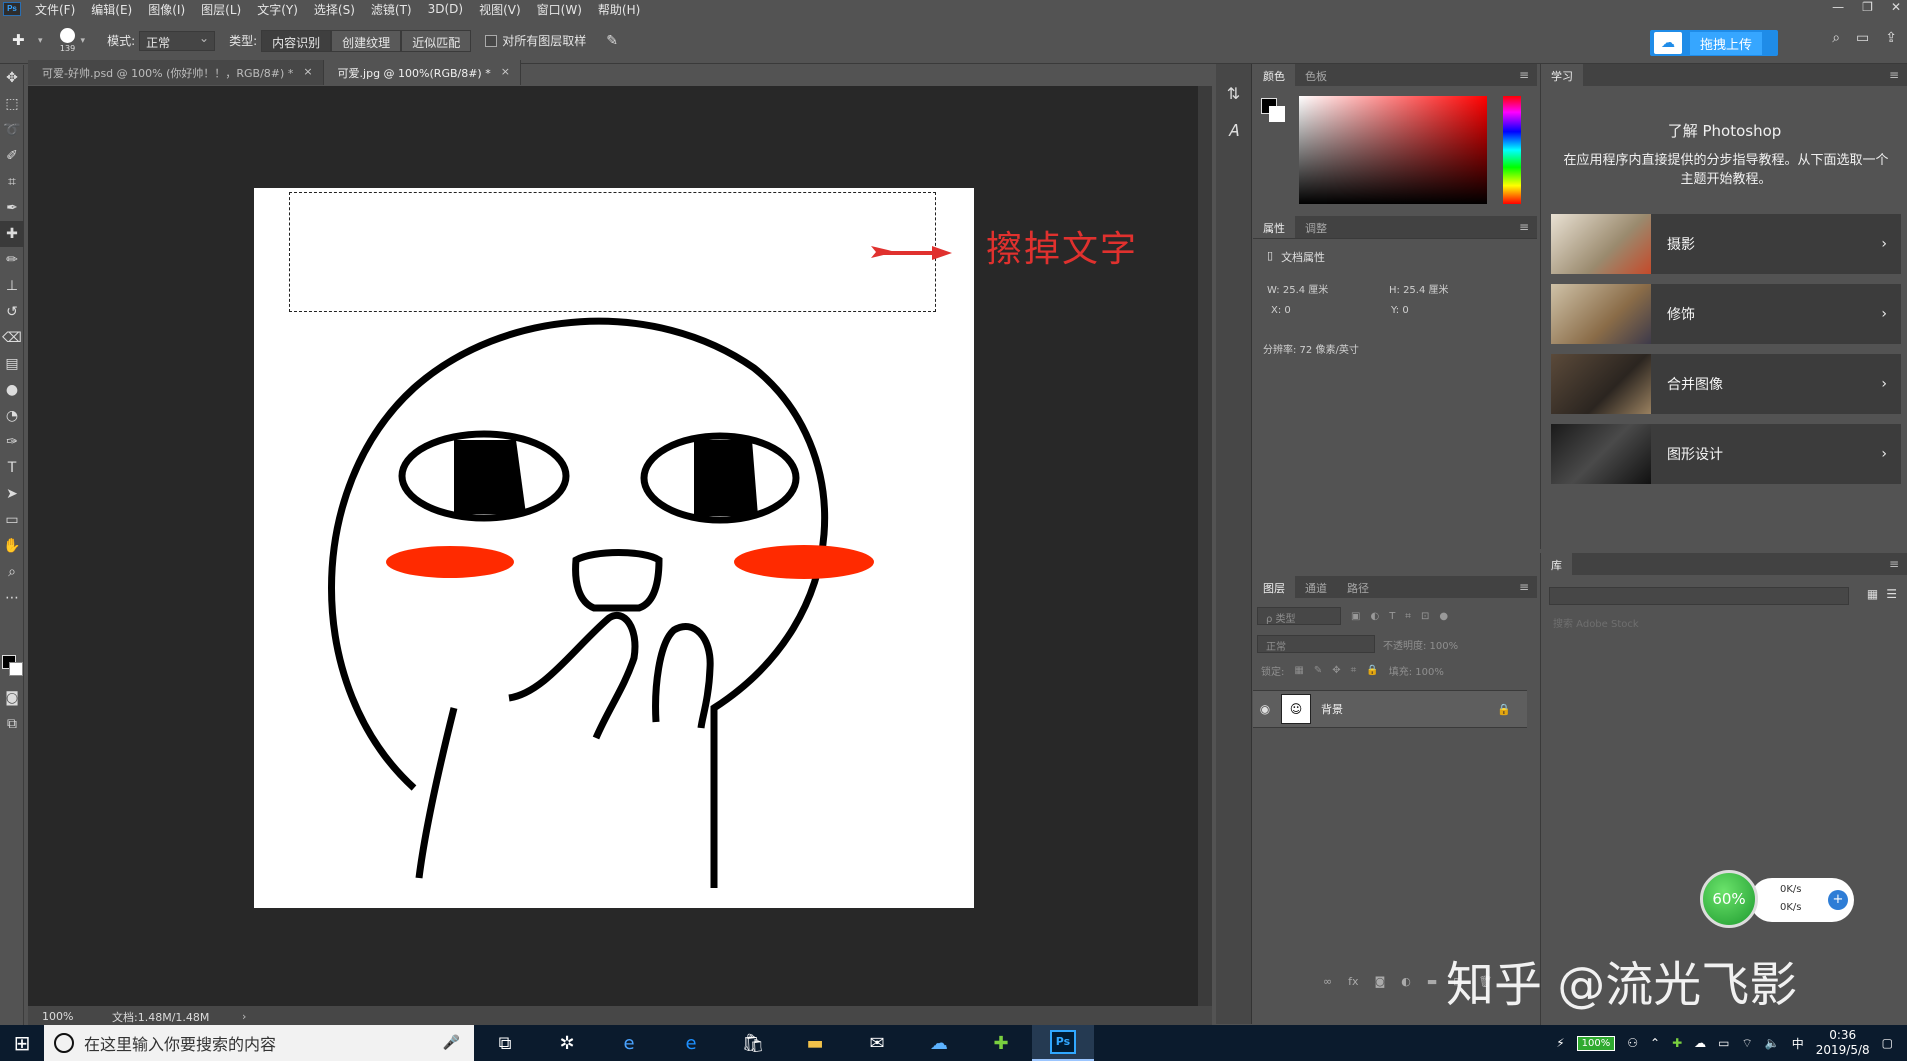 The width and height of the screenshot is (1907, 1061). I want to click on tab-layers: 图层, so click(1274, 587).